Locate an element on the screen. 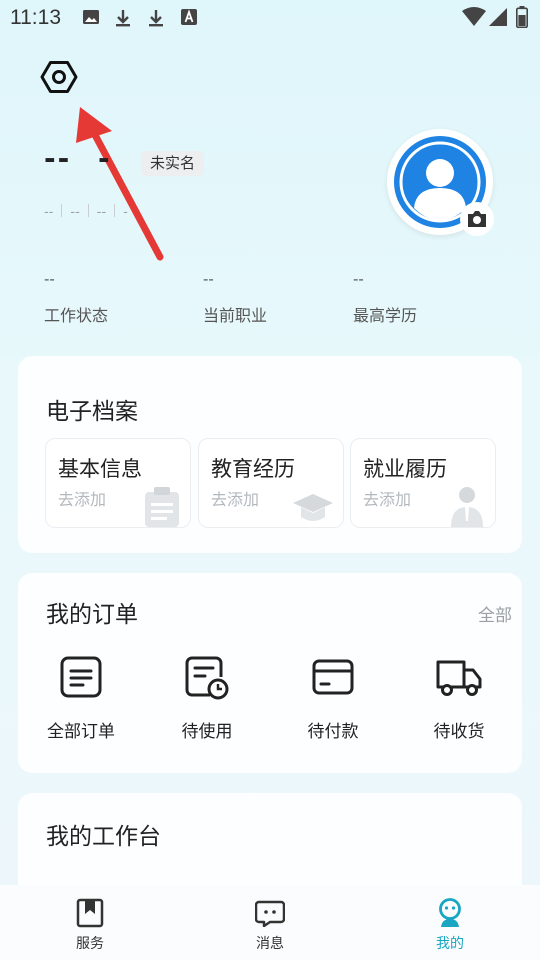  archive-item-basic-info: 基本信息 去添加 is located at coordinates (118, 483).